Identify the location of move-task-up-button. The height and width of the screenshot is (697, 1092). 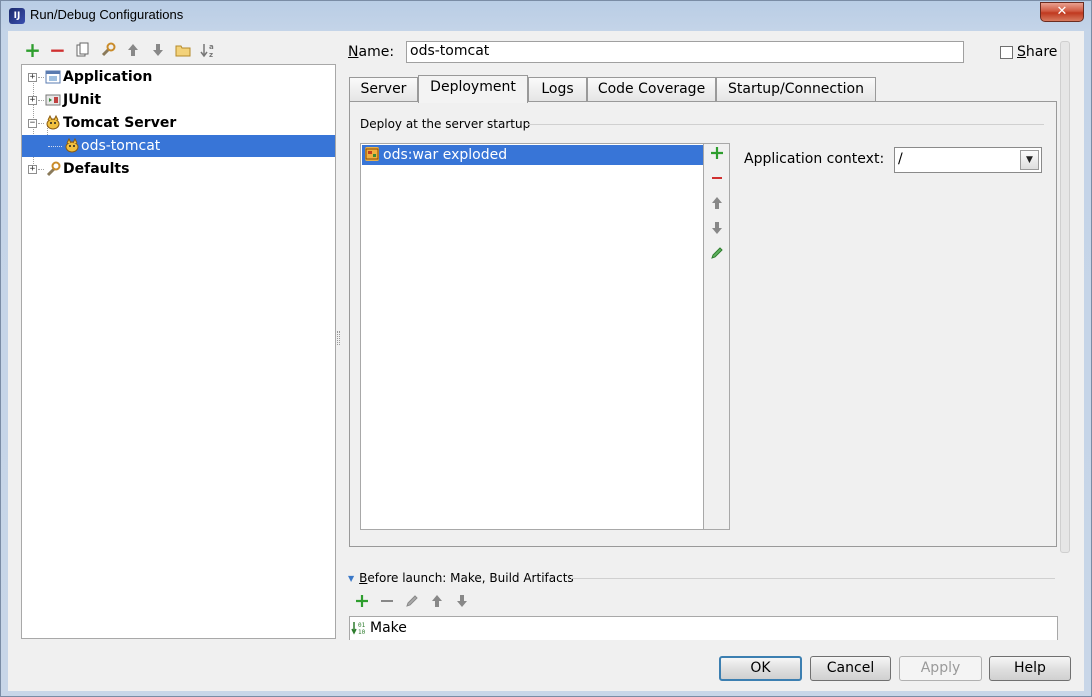
(436, 604).